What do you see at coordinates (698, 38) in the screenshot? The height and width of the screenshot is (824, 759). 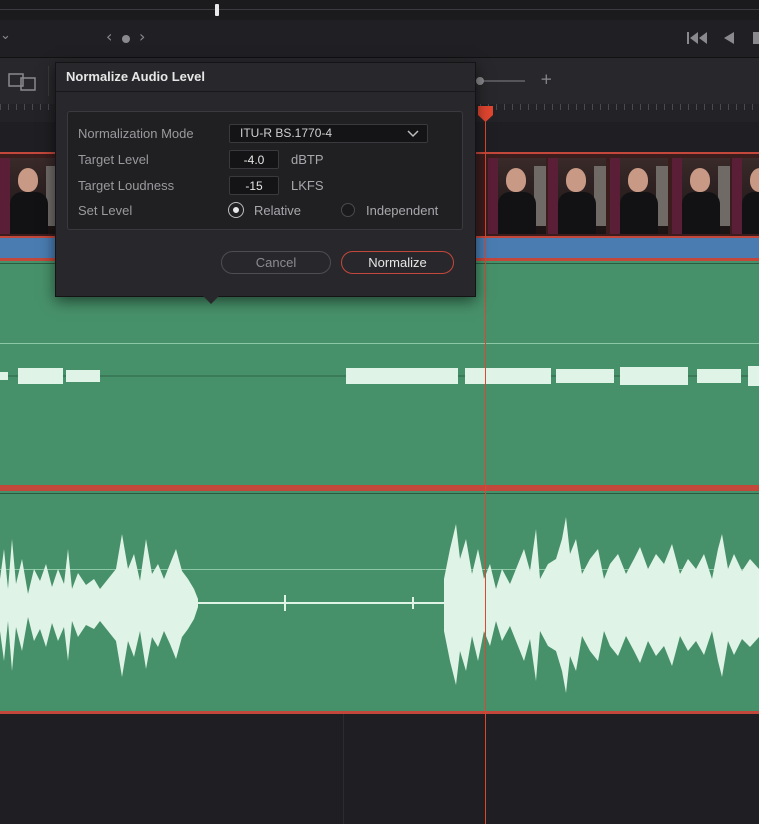 I see `skip-to-start-icon` at bounding box center [698, 38].